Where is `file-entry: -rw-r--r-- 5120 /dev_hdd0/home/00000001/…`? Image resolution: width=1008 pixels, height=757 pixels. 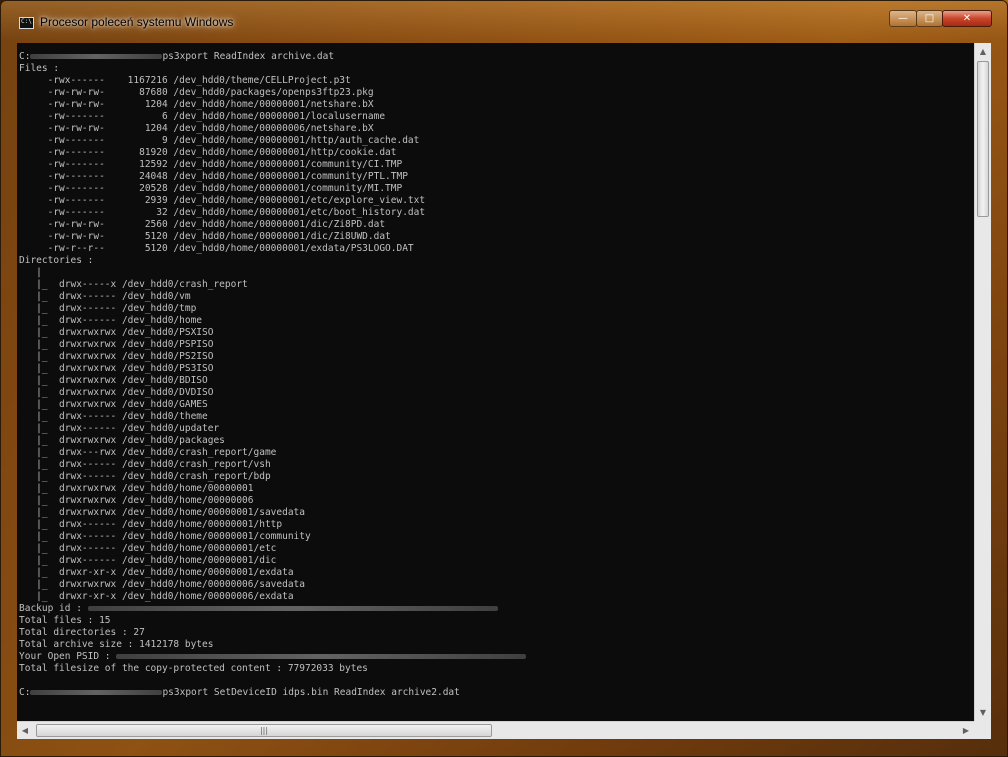
file-entry: -rw-r--r-- 5120 /dev_hdd0/home/00000001/… is located at coordinates (216, 248).